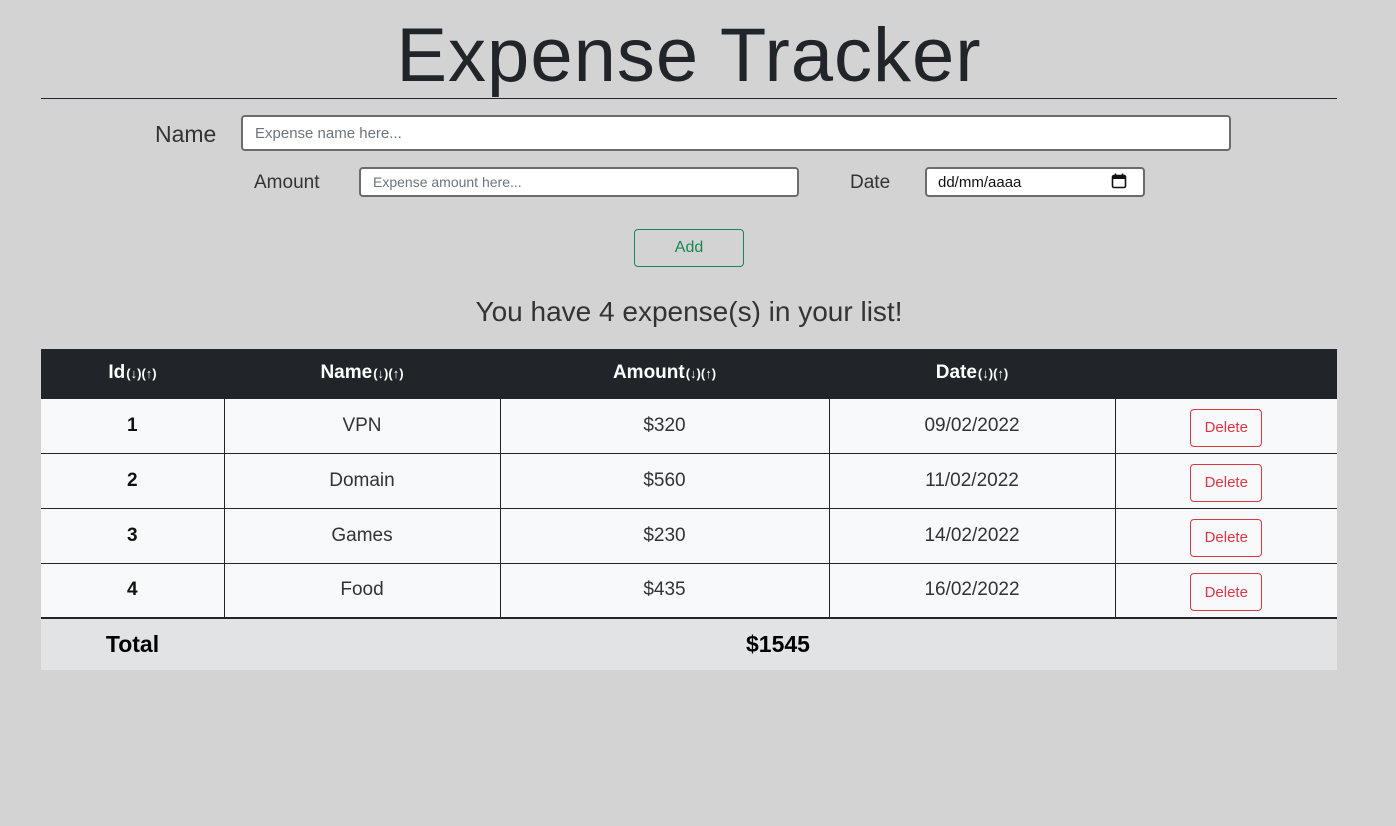  I want to click on cell-id: 3, so click(133, 535).